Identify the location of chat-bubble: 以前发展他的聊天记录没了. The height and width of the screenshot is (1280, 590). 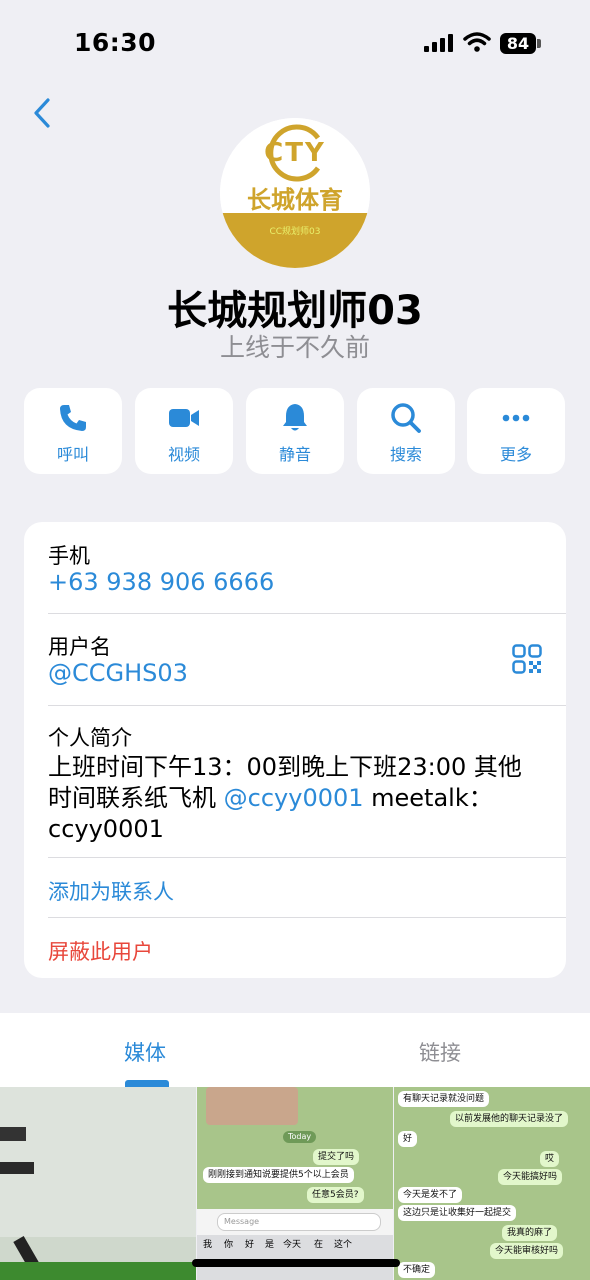
(509, 1119).